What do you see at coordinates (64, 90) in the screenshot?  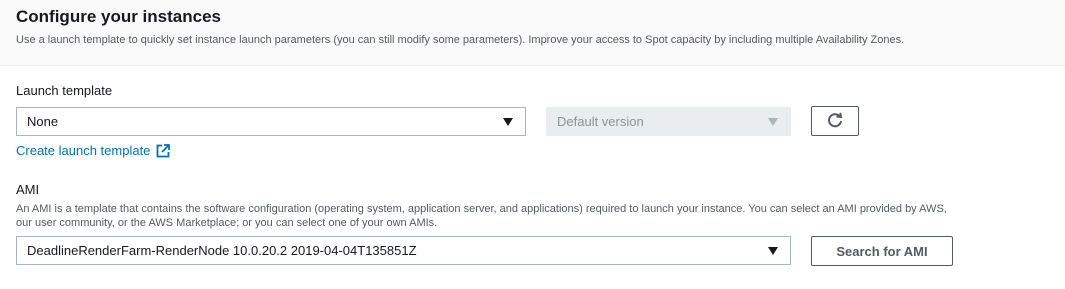 I see `launch-template-label: Launch template` at bounding box center [64, 90].